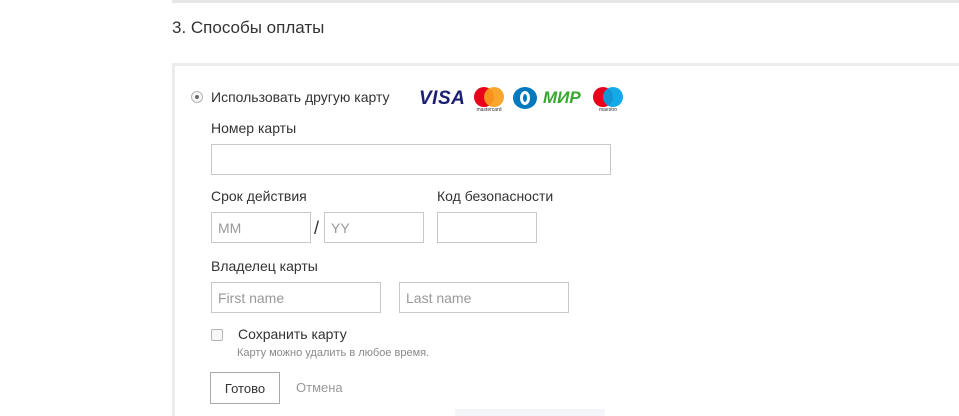 This screenshot has height=416, width=959. Describe the element at coordinates (292, 334) in the screenshot. I see `save-card-label: Сохранить карту` at that location.